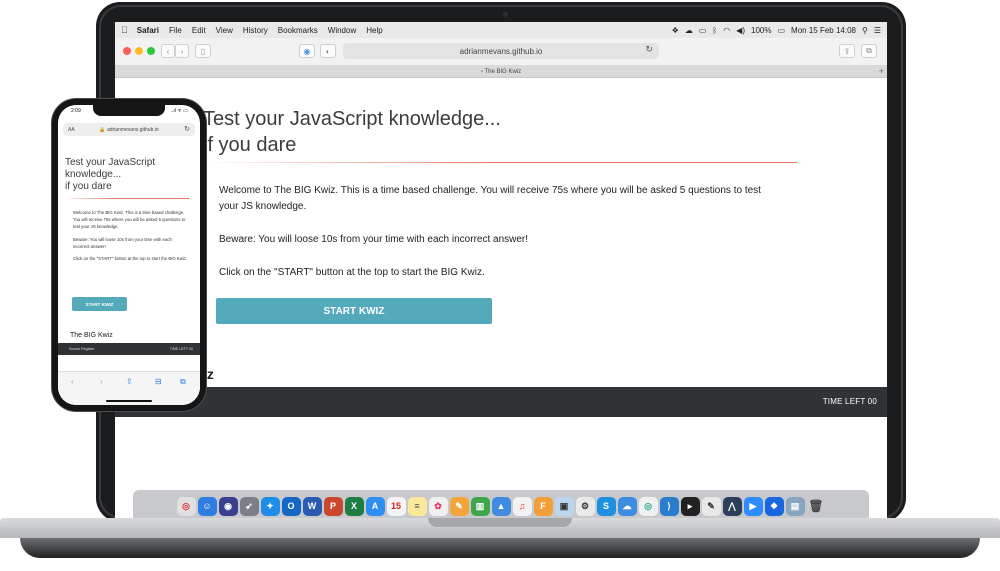  I want to click on pages-icon: ✎, so click(459, 506).